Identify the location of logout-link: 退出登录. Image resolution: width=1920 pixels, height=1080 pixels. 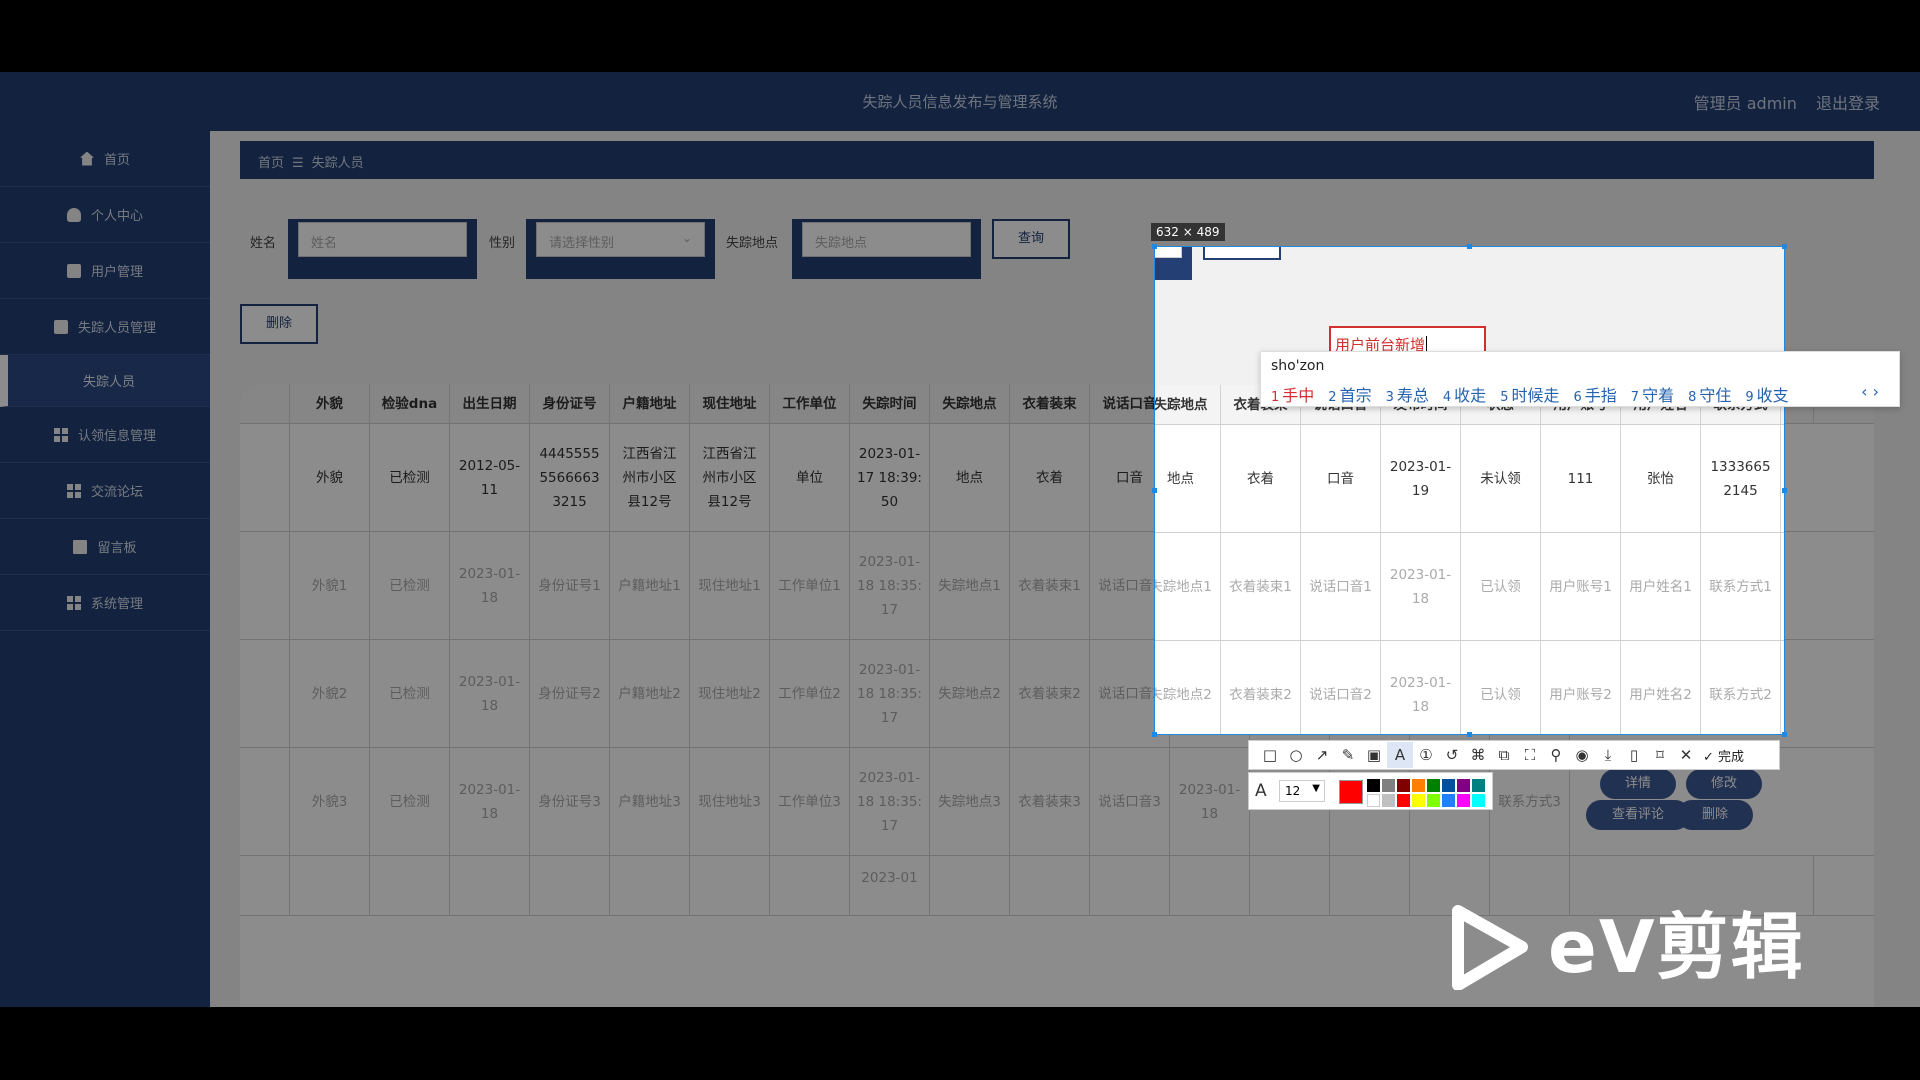
(1848, 103).